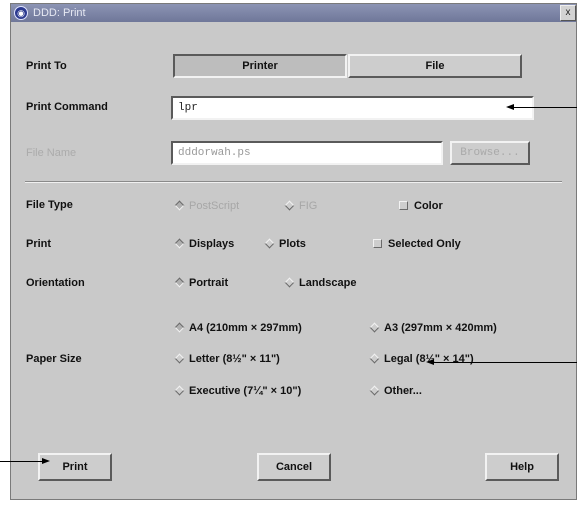 The height and width of the screenshot is (509, 577). What do you see at coordinates (46, 461) in the screenshot?
I see `arrowhead-right-icon` at bounding box center [46, 461].